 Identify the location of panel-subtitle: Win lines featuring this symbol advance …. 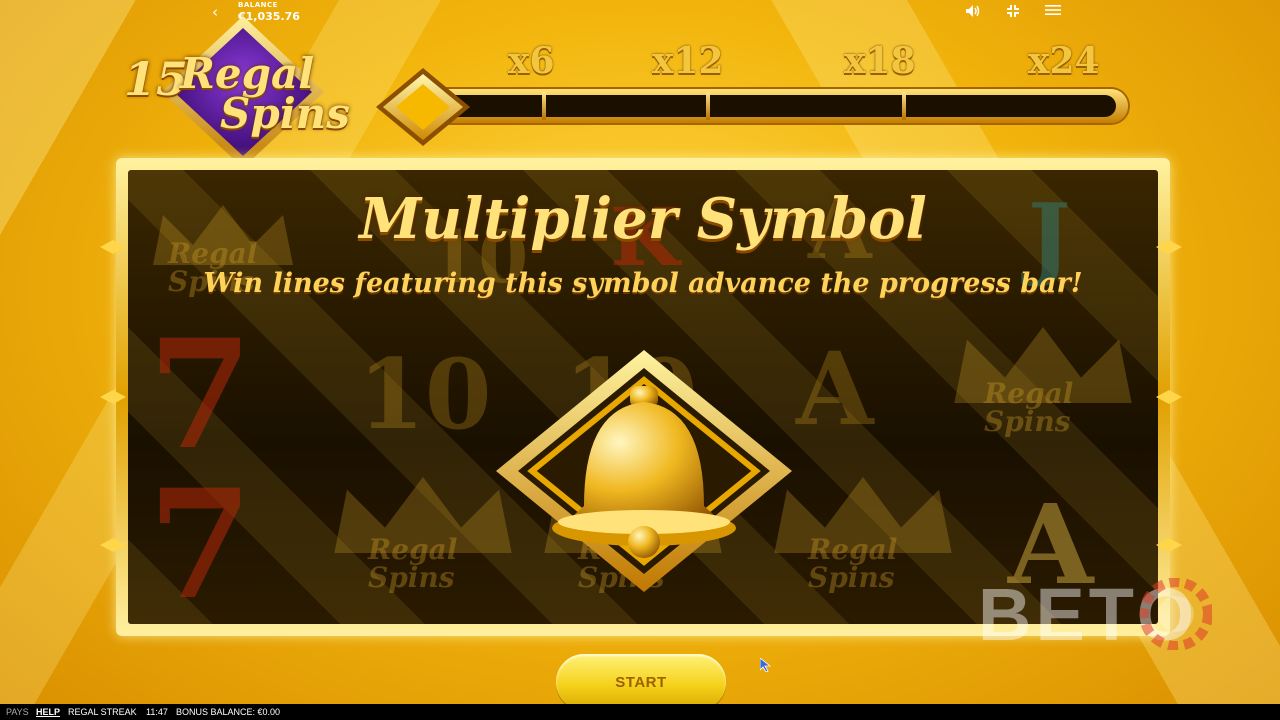
(643, 283).